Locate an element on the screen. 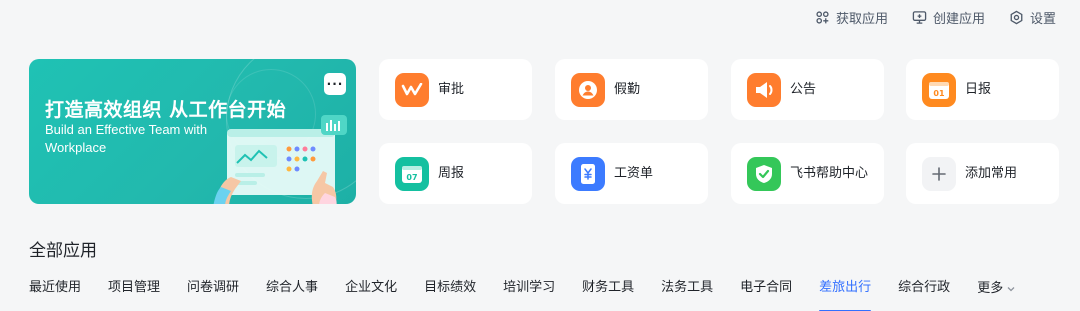 The height and width of the screenshot is (311, 1080). tab-legal: 法务工具 is located at coordinates (687, 289).